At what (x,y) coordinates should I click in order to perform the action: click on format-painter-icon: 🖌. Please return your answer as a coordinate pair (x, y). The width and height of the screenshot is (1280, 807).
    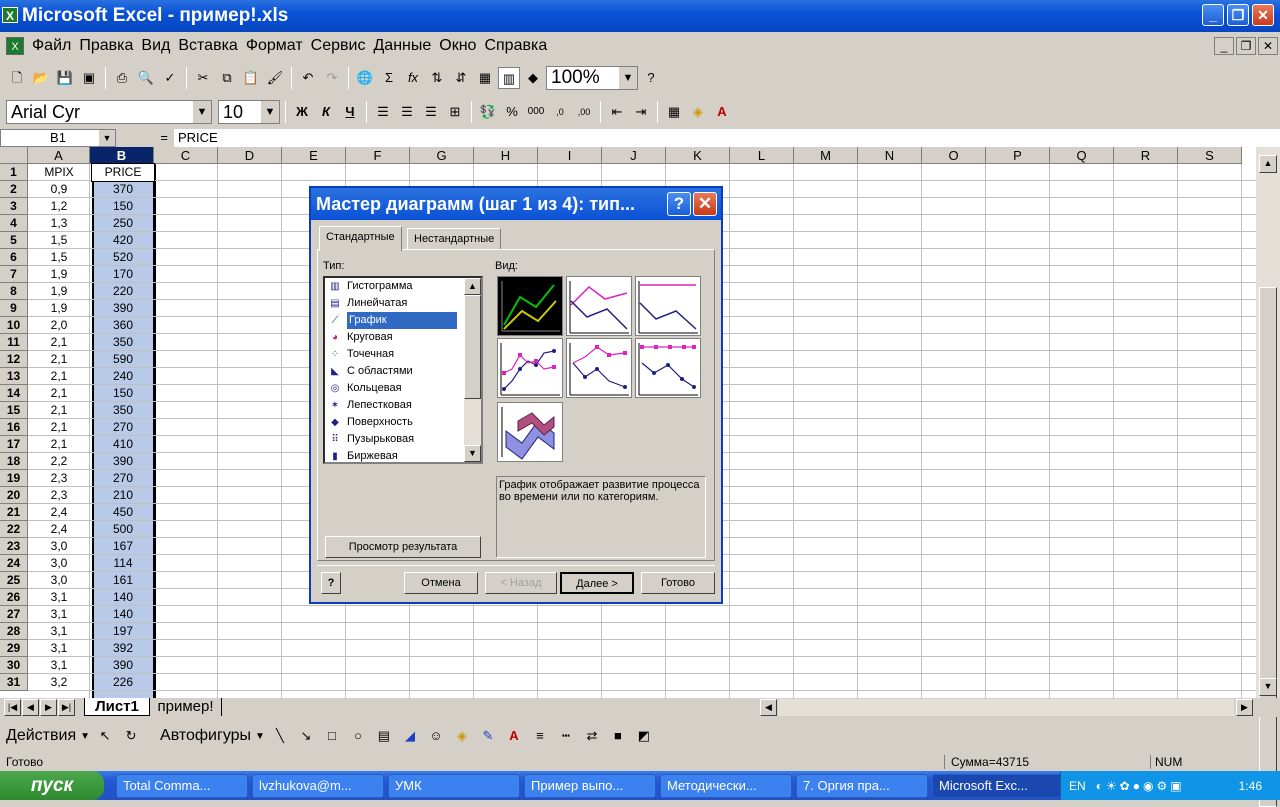
    Looking at the image, I should click on (275, 78).